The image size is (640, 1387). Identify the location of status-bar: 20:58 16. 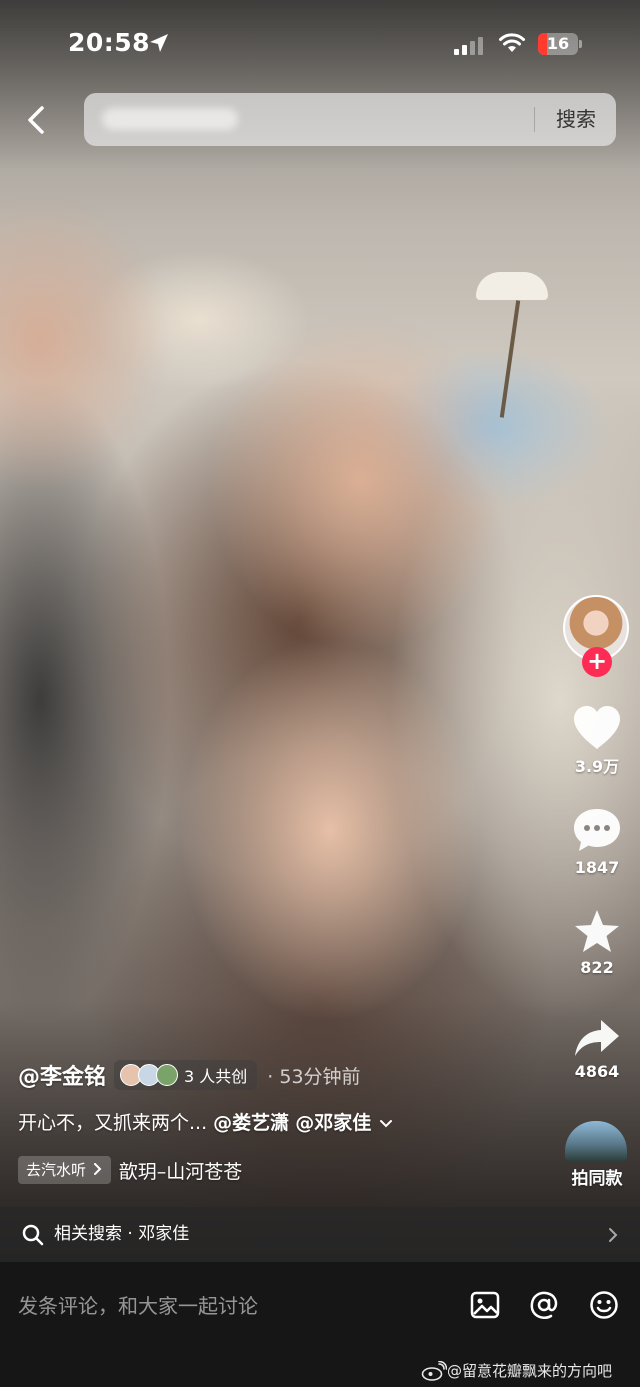
(320, 44).